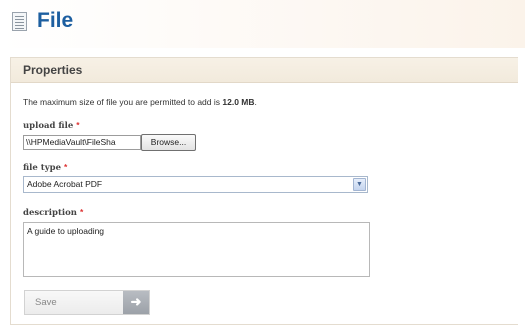 This screenshot has height=329, width=525. Describe the element at coordinates (264, 70) in the screenshot. I see `panel-header: Properties` at that location.